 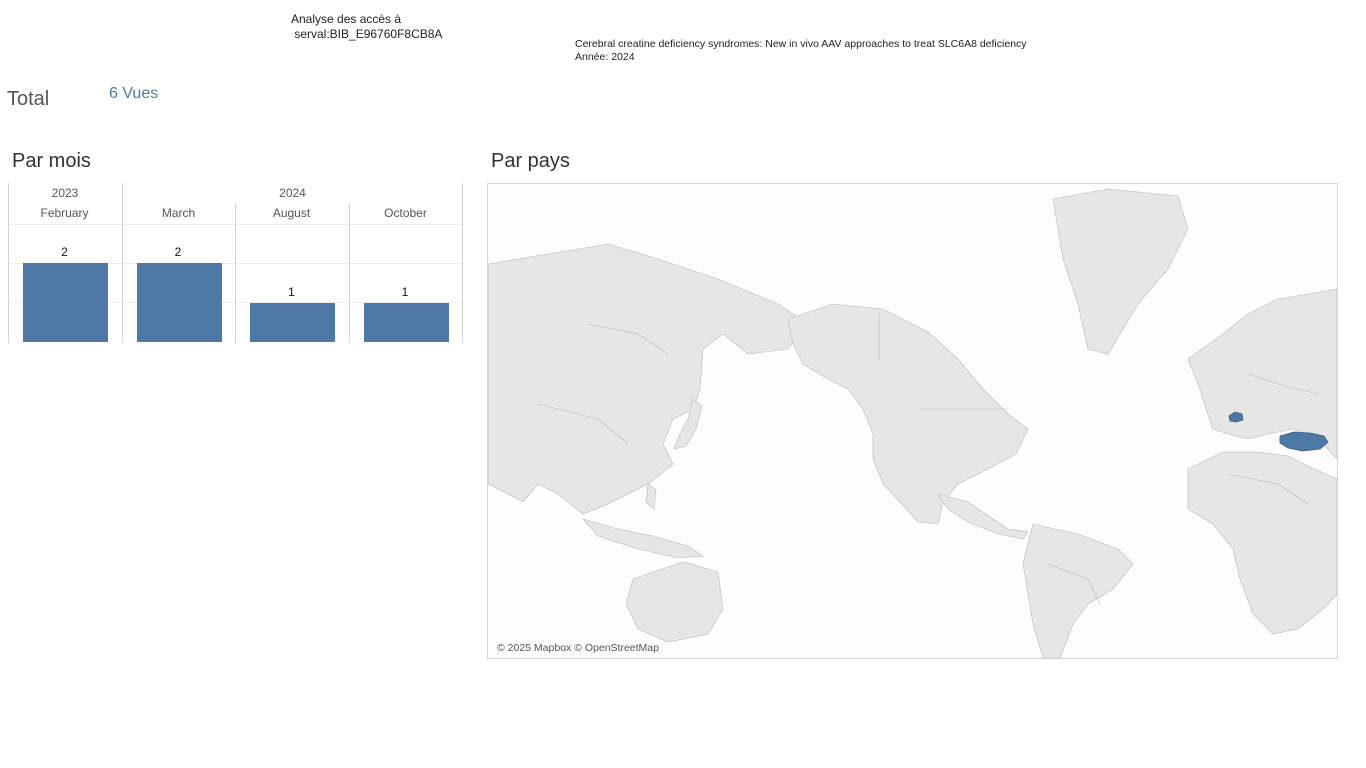 I want to click on month-label: February, so click(x=64, y=213).